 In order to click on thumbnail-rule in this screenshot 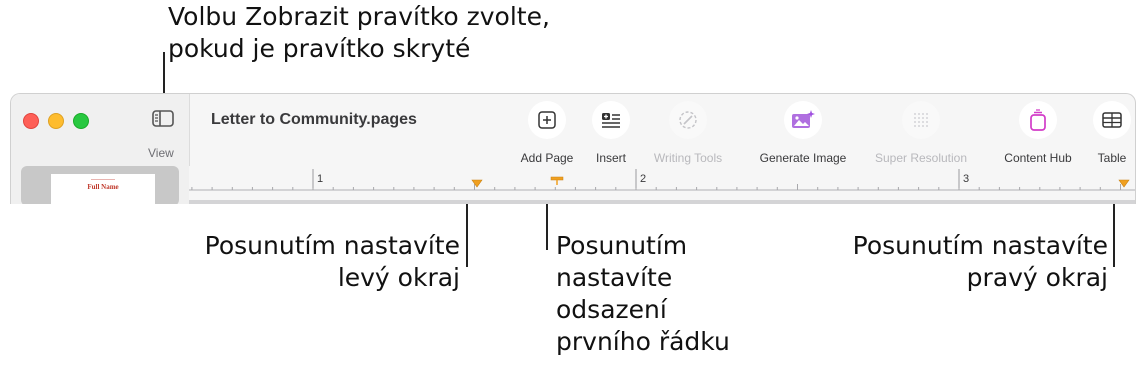, I will do `click(103, 179)`.